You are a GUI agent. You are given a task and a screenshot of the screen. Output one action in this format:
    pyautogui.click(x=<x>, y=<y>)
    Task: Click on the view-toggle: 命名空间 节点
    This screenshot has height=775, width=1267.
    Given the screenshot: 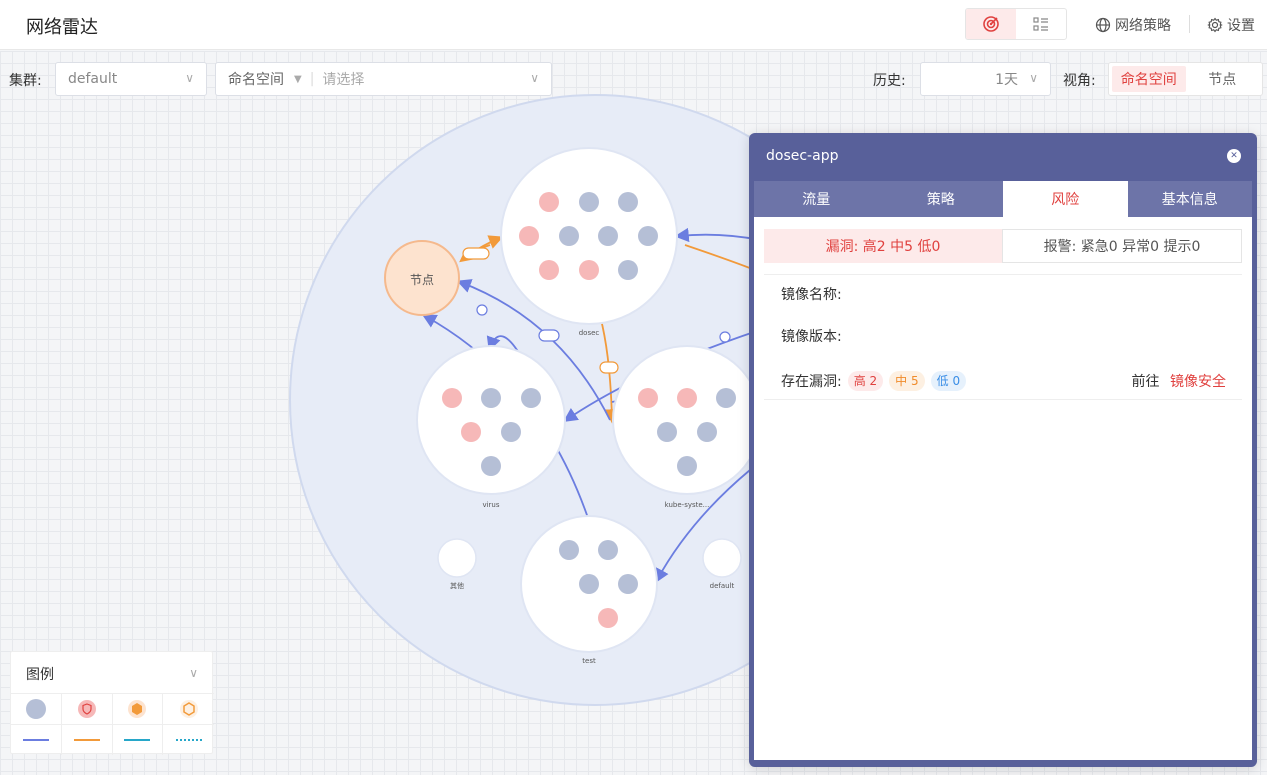 What is the action you would take?
    pyautogui.click(x=1185, y=79)
    